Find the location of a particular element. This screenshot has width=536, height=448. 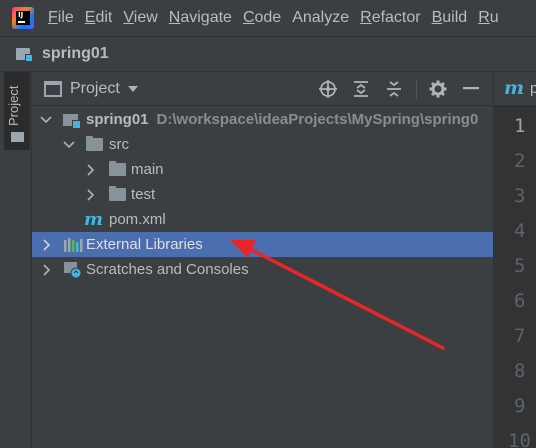

menu-build: Build is located at coordinates (450, 18).